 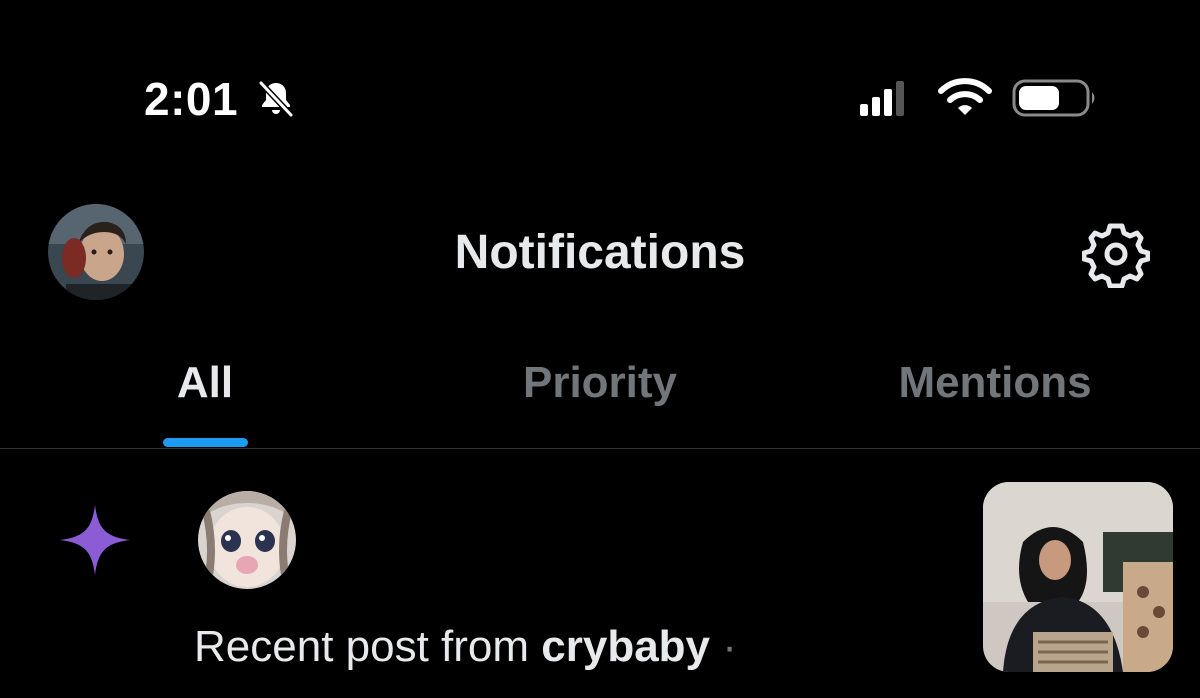 I want to click on page-title: Notifications, so click(x=600, y=252).